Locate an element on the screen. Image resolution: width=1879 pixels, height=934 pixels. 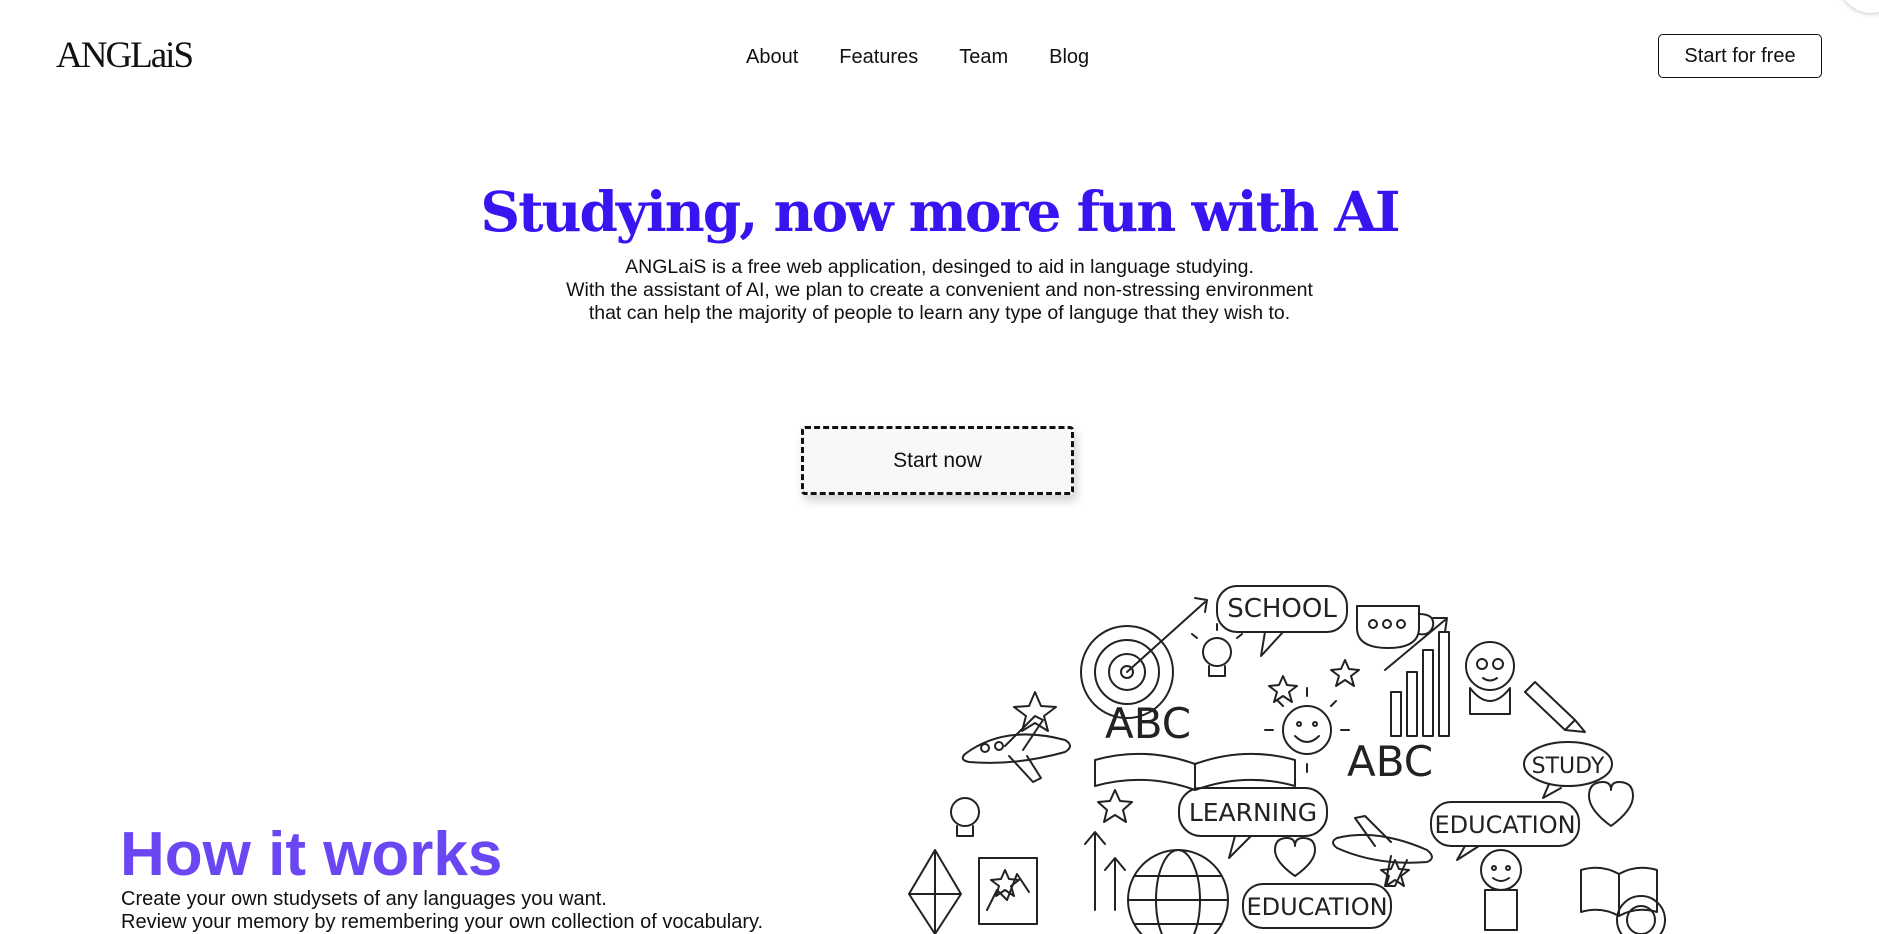
education-bubble-bottom-icon: EDUCATION is located at coordinates (1317, 906).